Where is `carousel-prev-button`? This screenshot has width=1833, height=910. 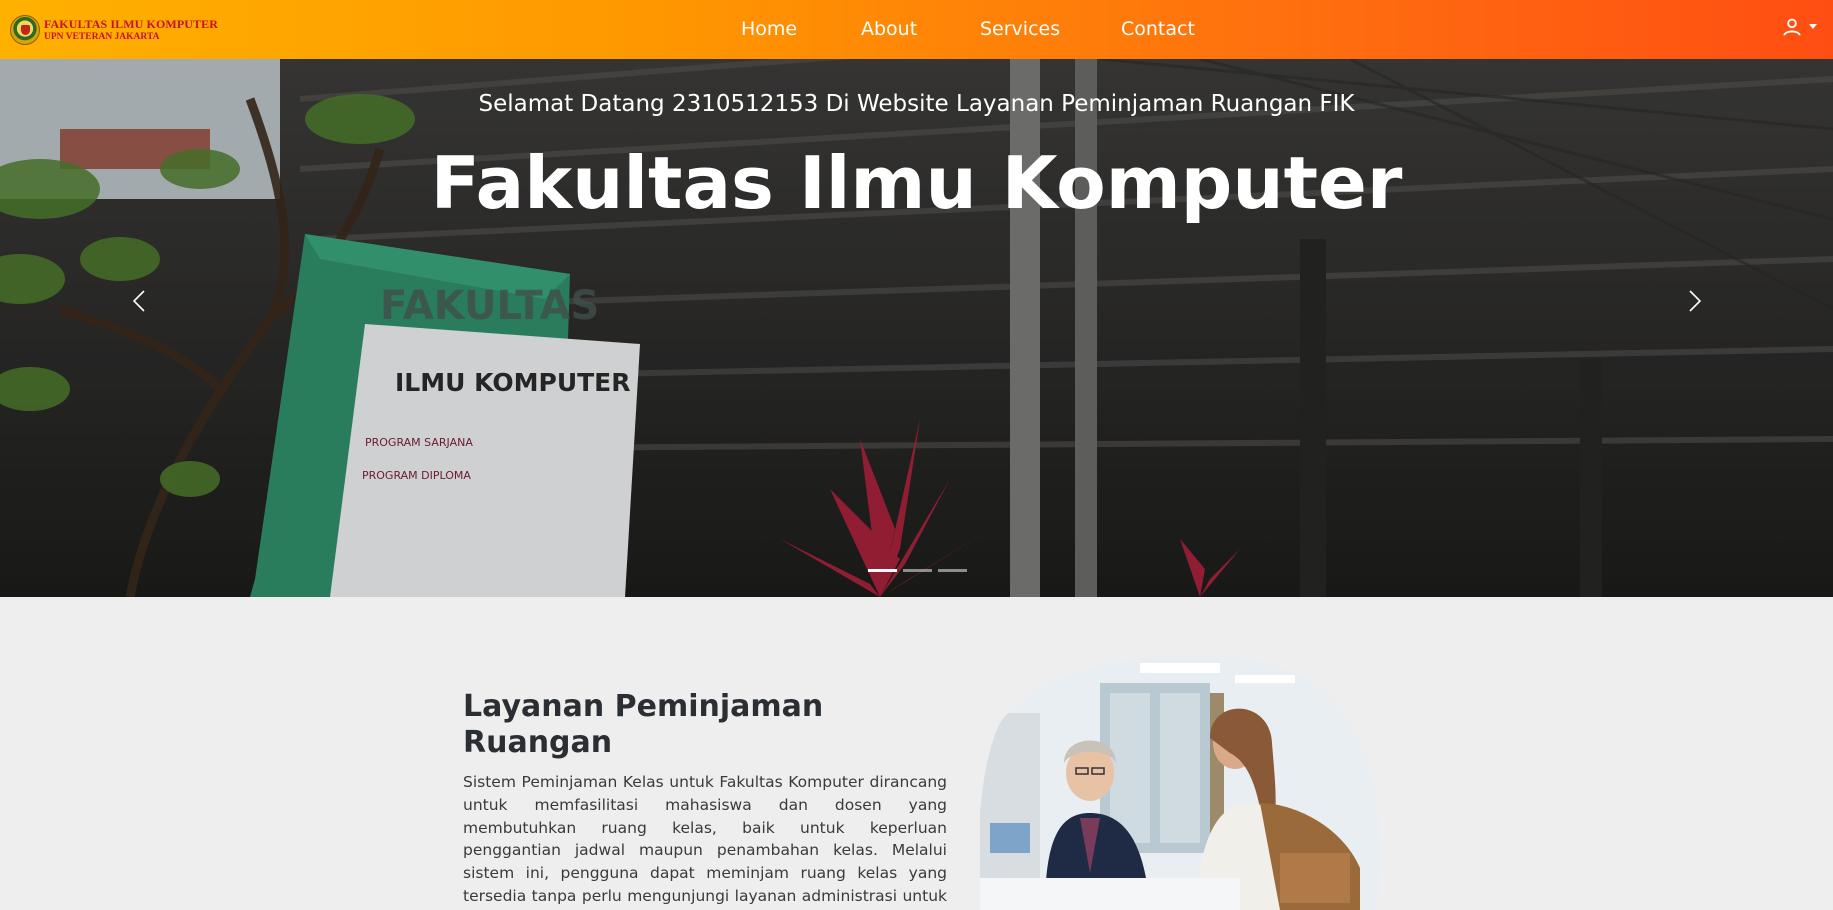 carousel-prev-button is located at coordinates (139, 301).